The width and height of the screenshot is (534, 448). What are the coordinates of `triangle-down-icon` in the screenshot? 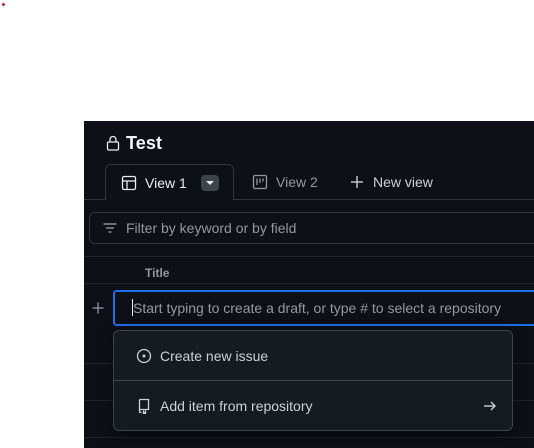 It's located at (210, 183).